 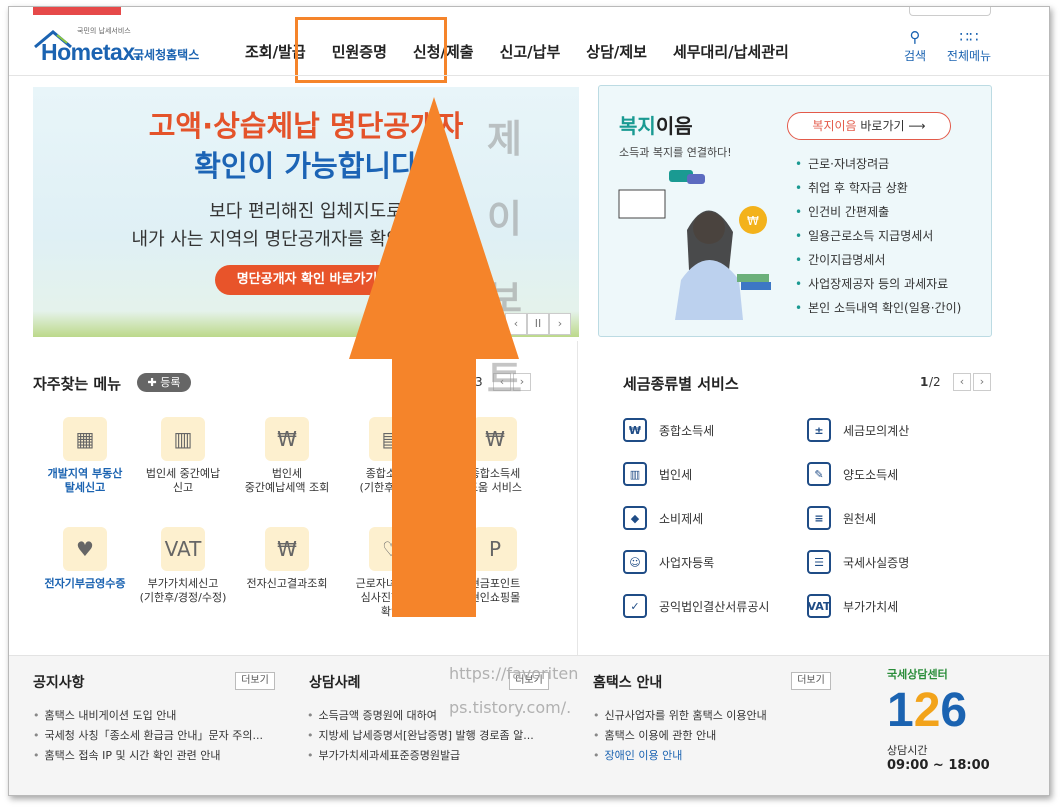 What do you see at coordinates (668, 562) in the screenshot?
I see `tax-service-item: ☺ 사업자등록` at bounding box center [668, 562].